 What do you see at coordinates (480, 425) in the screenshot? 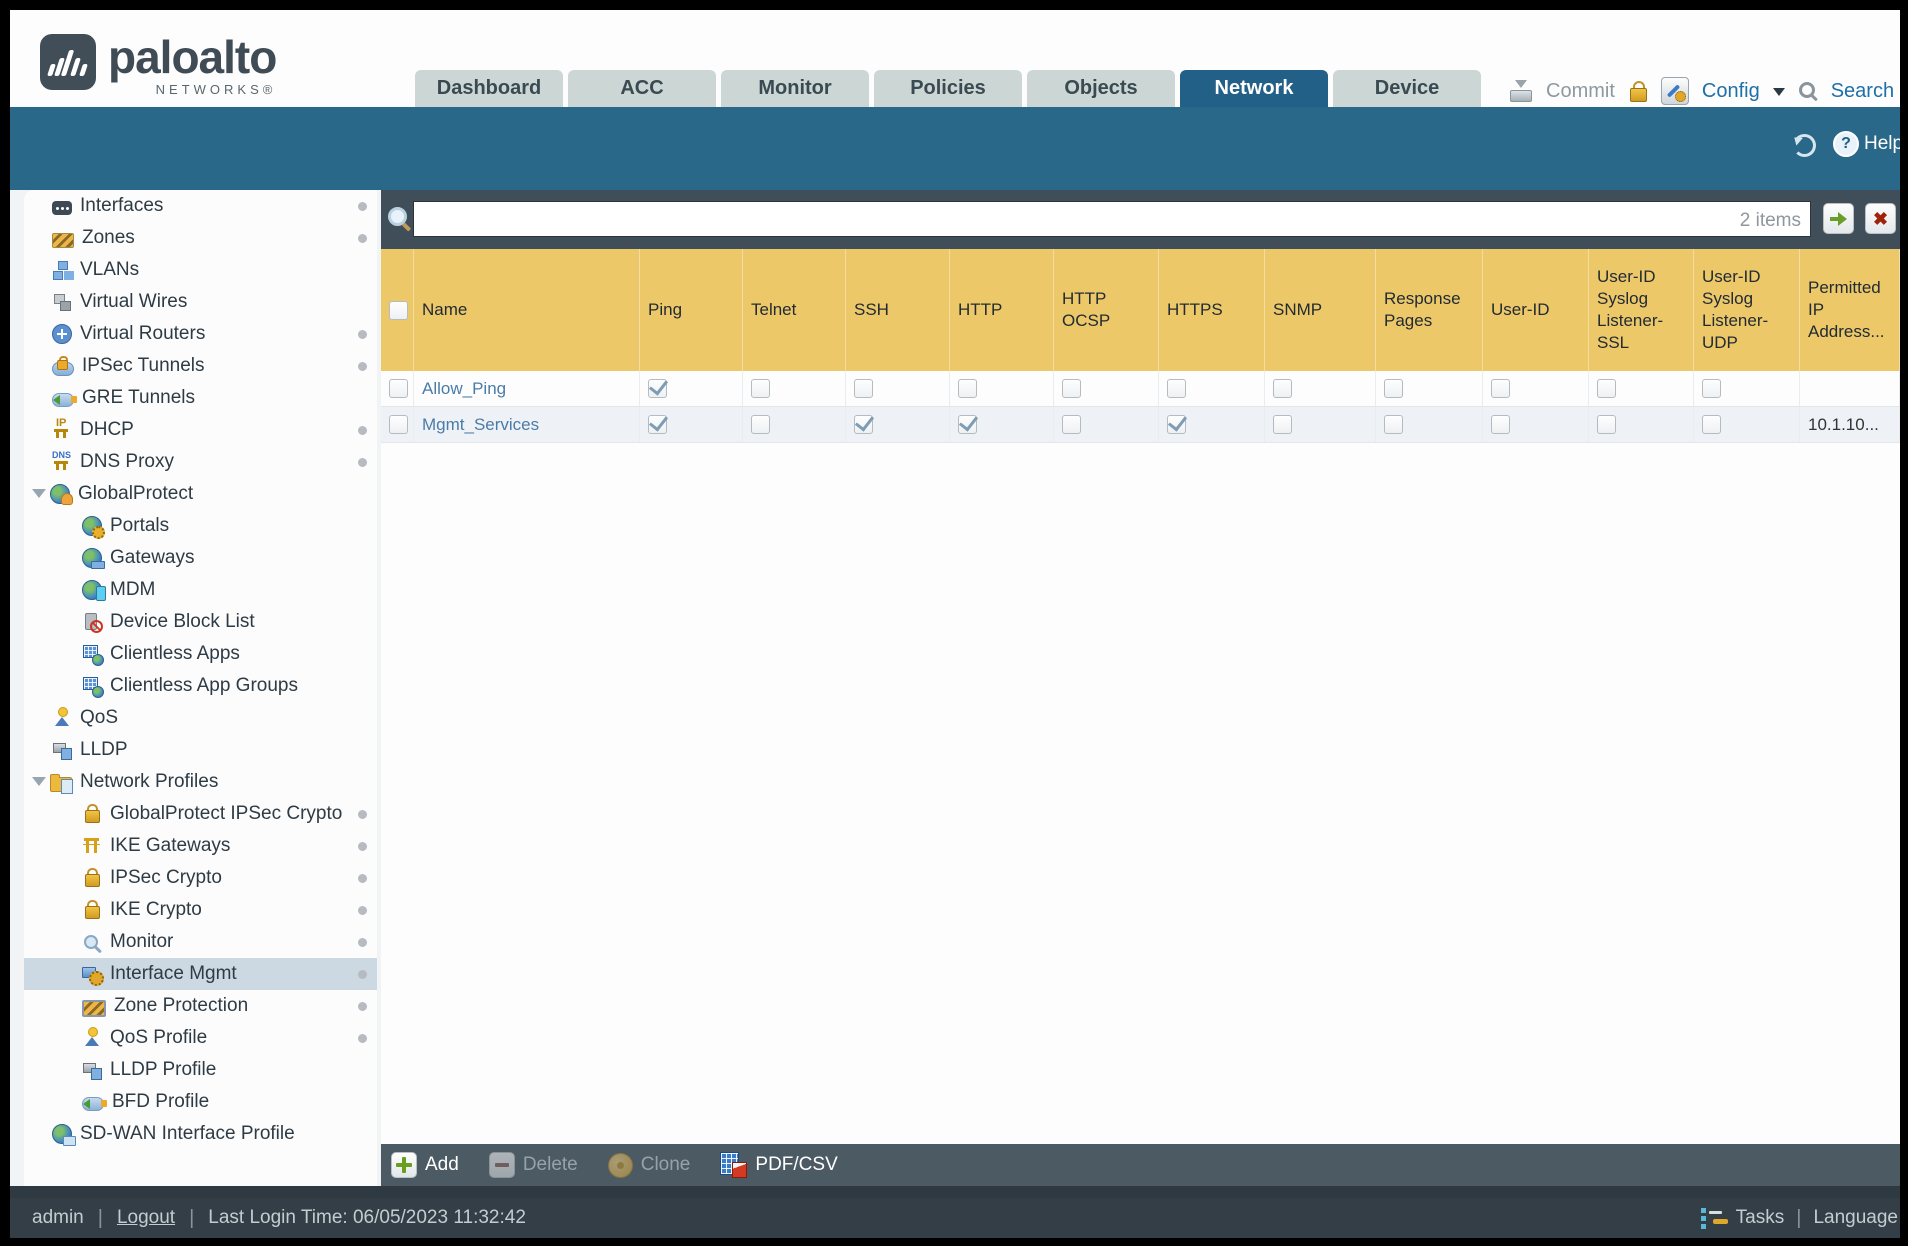
I see `profile-name-link: Mgmt_Services` at bounding box center [480, 425].